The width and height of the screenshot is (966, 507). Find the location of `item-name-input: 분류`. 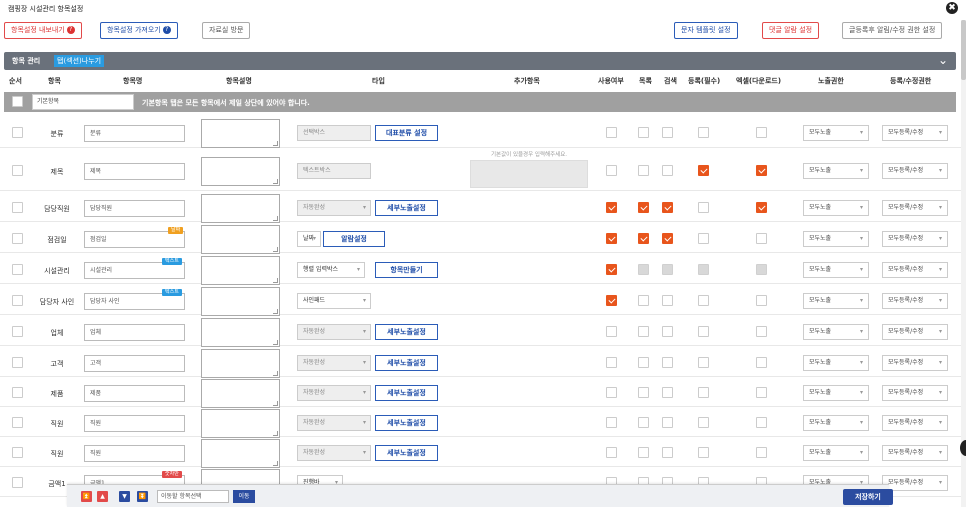

item-name-input: 분류 is located at coordinates (134, 133).